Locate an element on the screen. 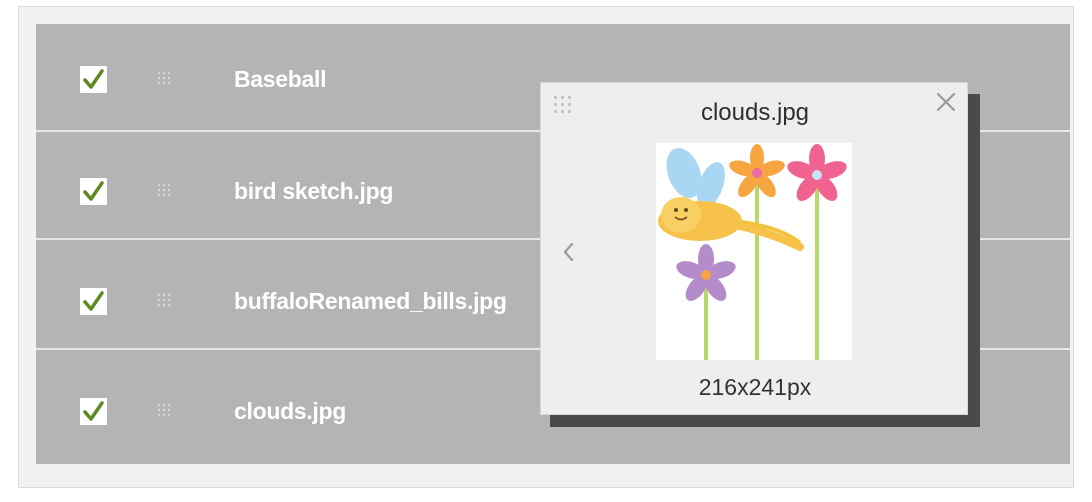  preview-image is located at coordinates (754, 251).